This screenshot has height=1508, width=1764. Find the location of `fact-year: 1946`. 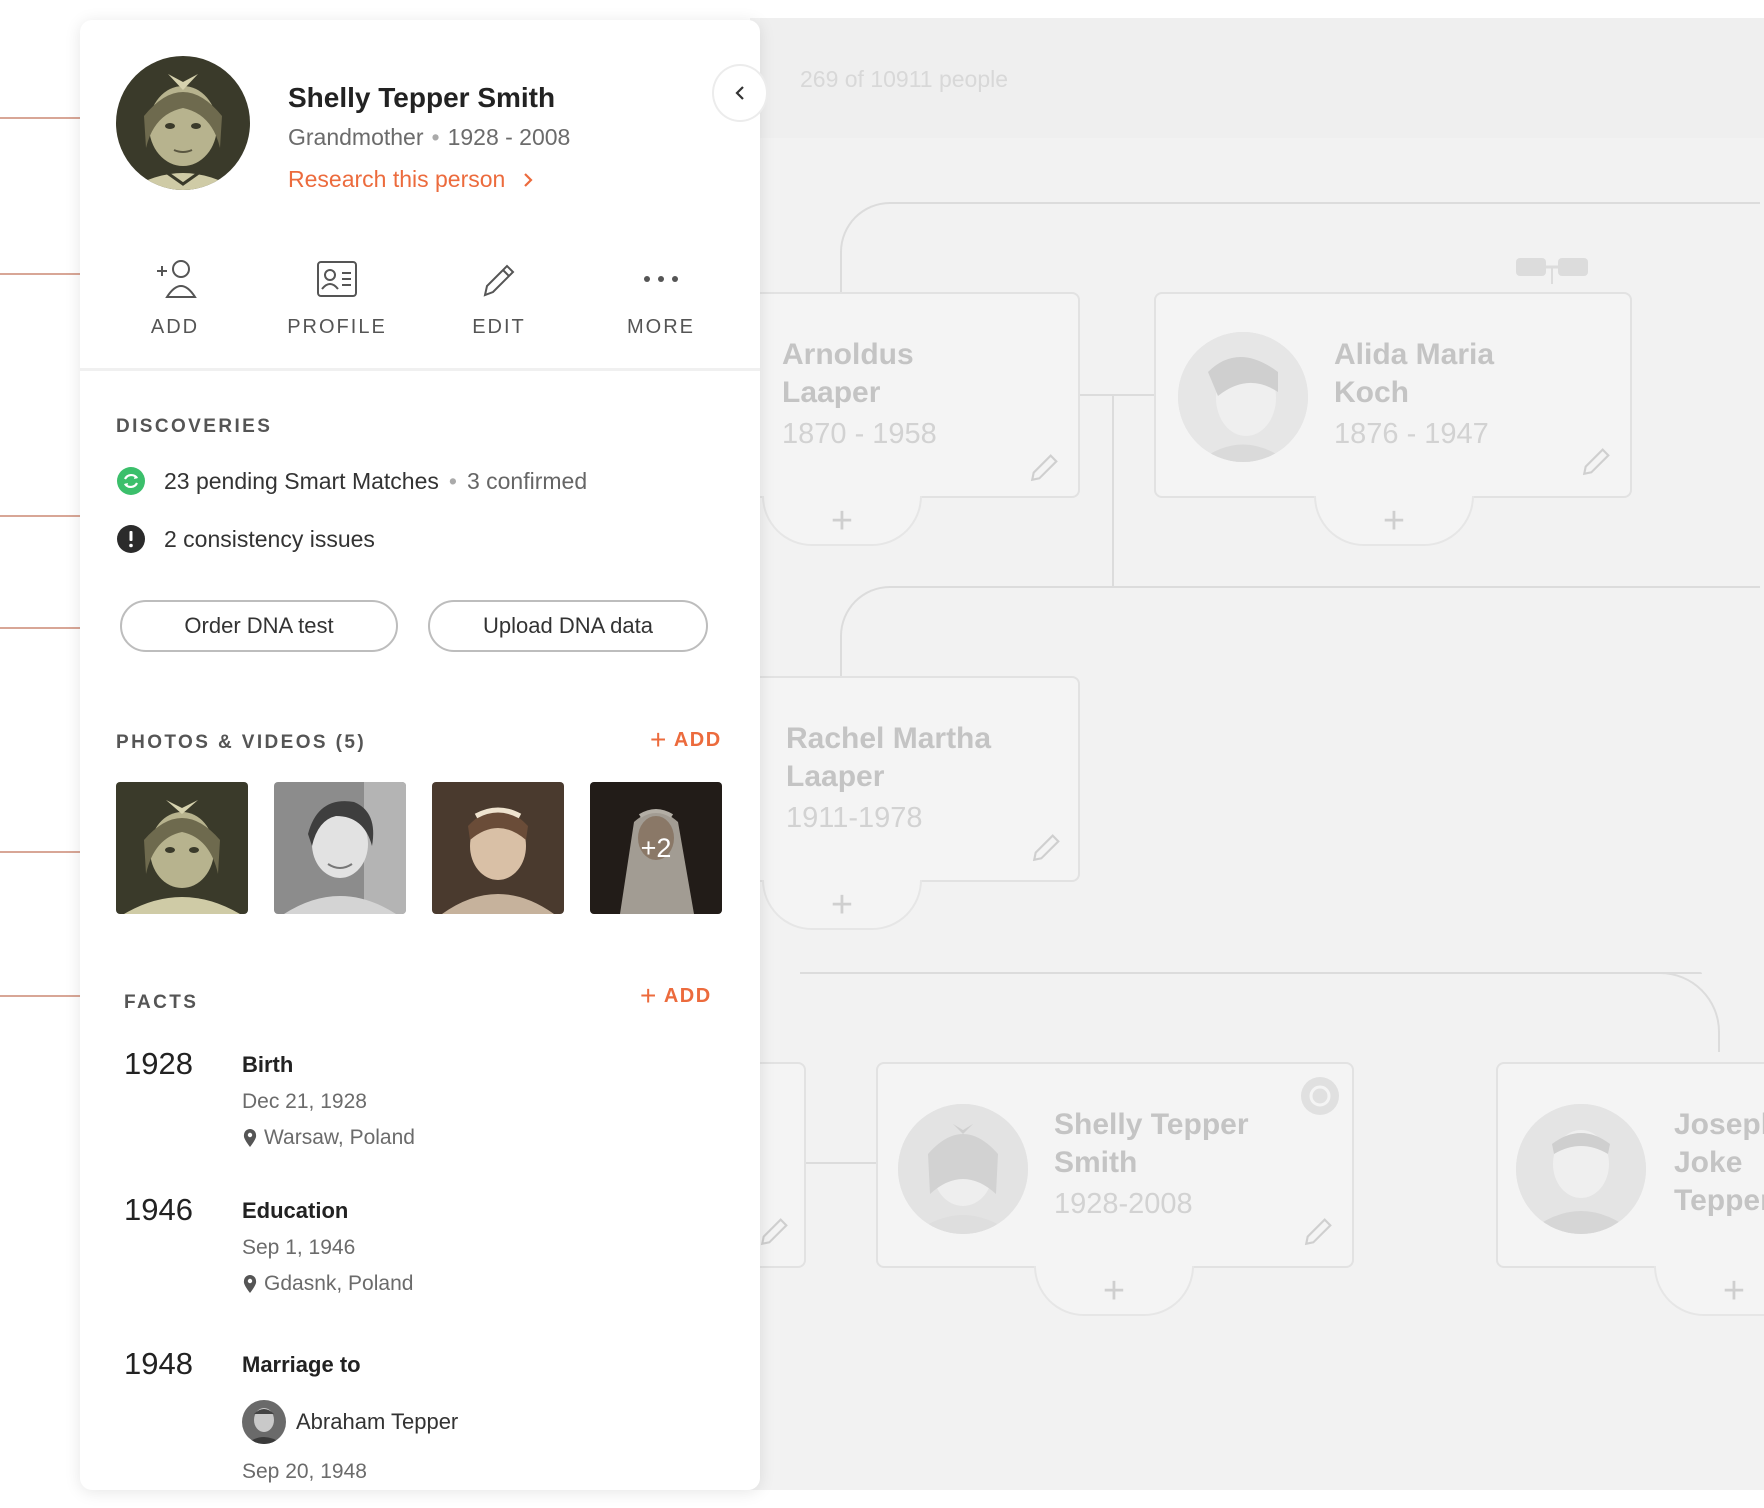

fact-year: 1946 is located at coordinates (158, 1209).